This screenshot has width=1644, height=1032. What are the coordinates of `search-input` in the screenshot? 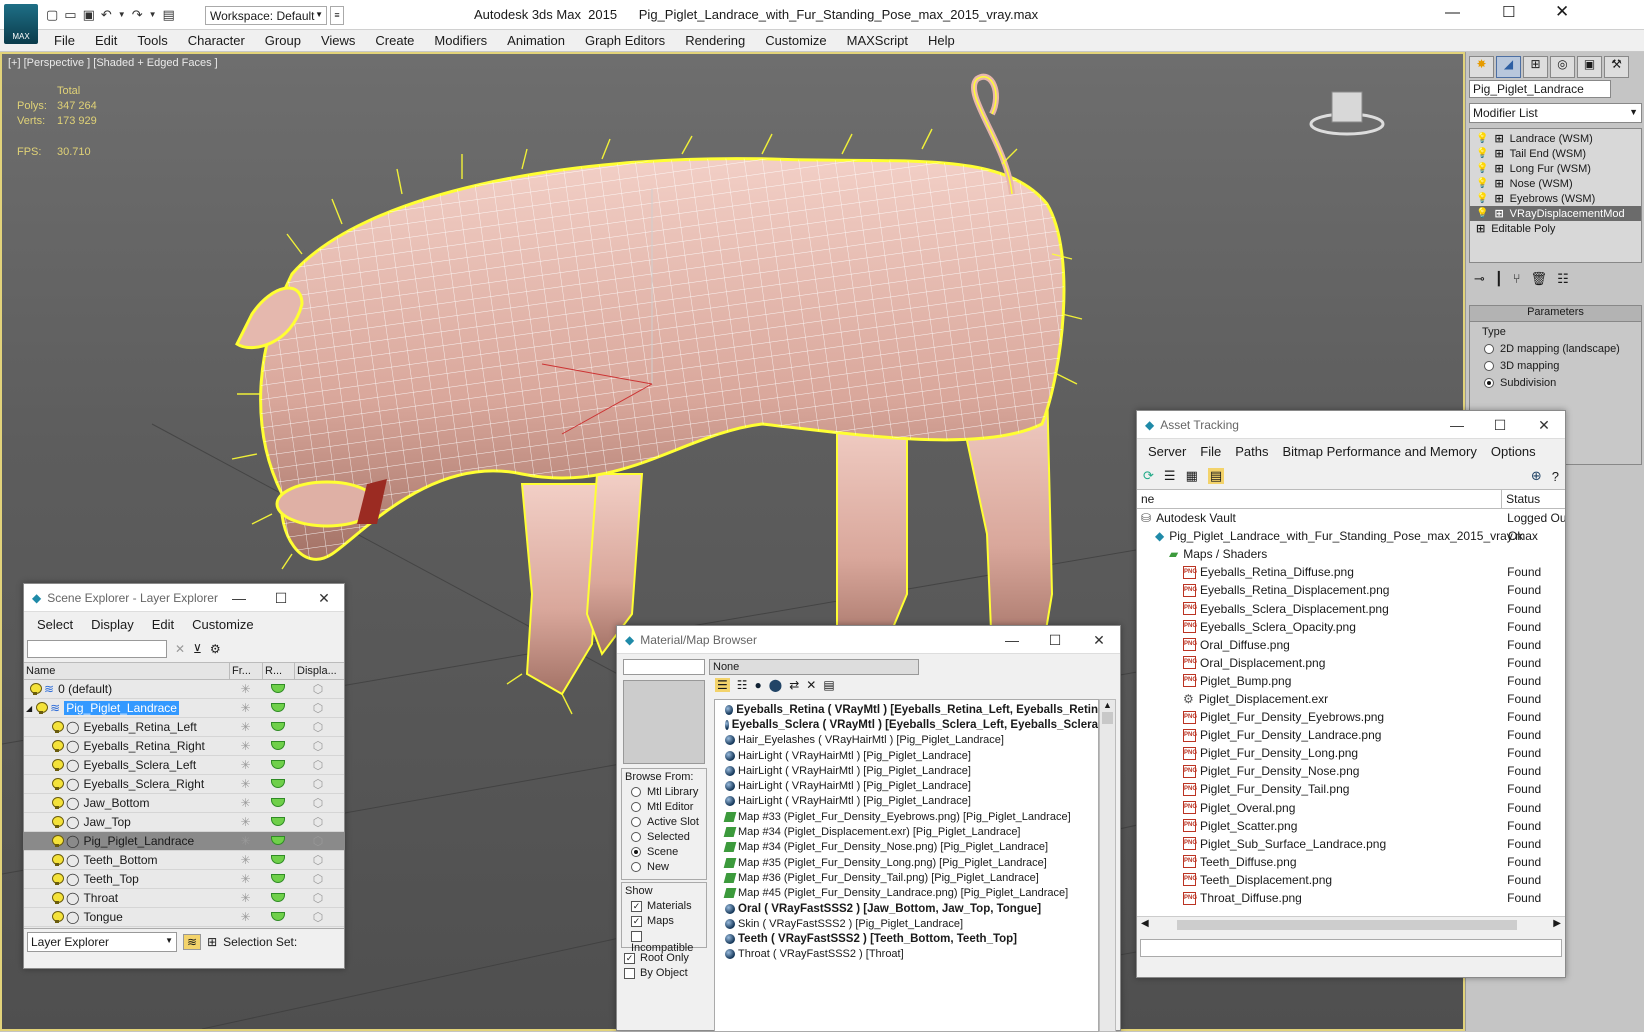 It's located at (97, 649).